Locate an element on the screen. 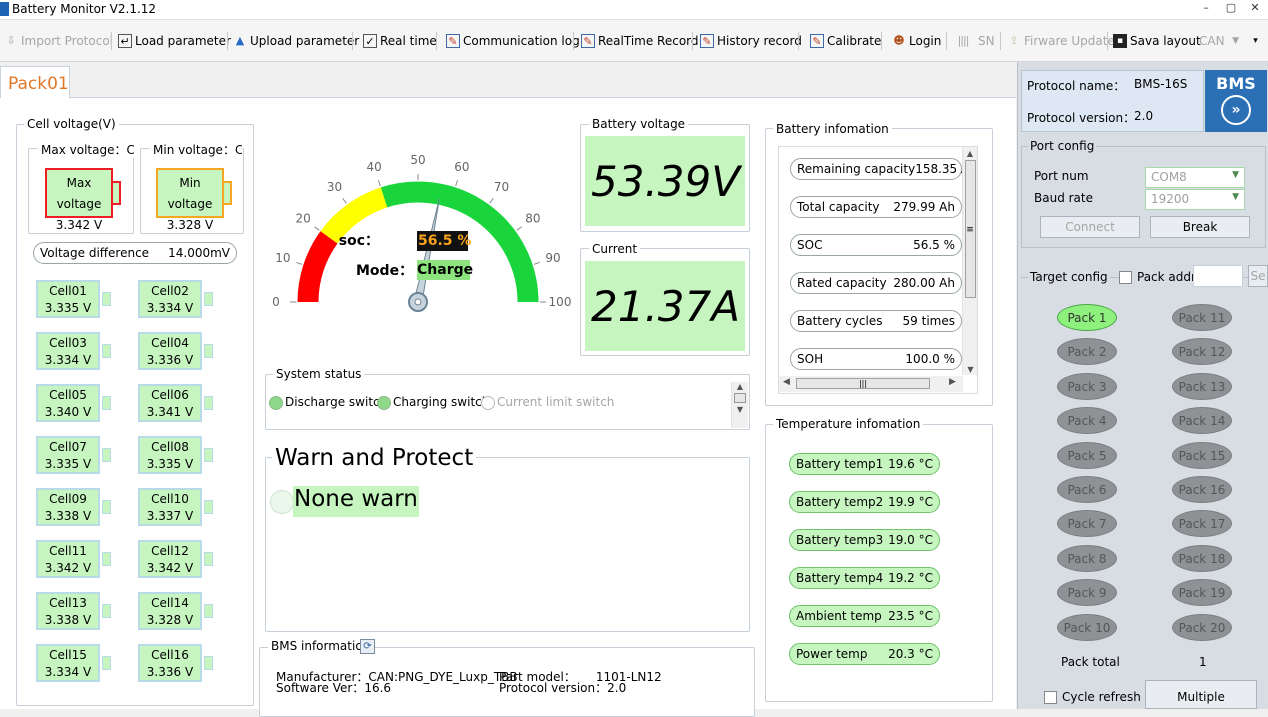  cell-10: Cell10 3.337 V is located at coordinates (170, 507).